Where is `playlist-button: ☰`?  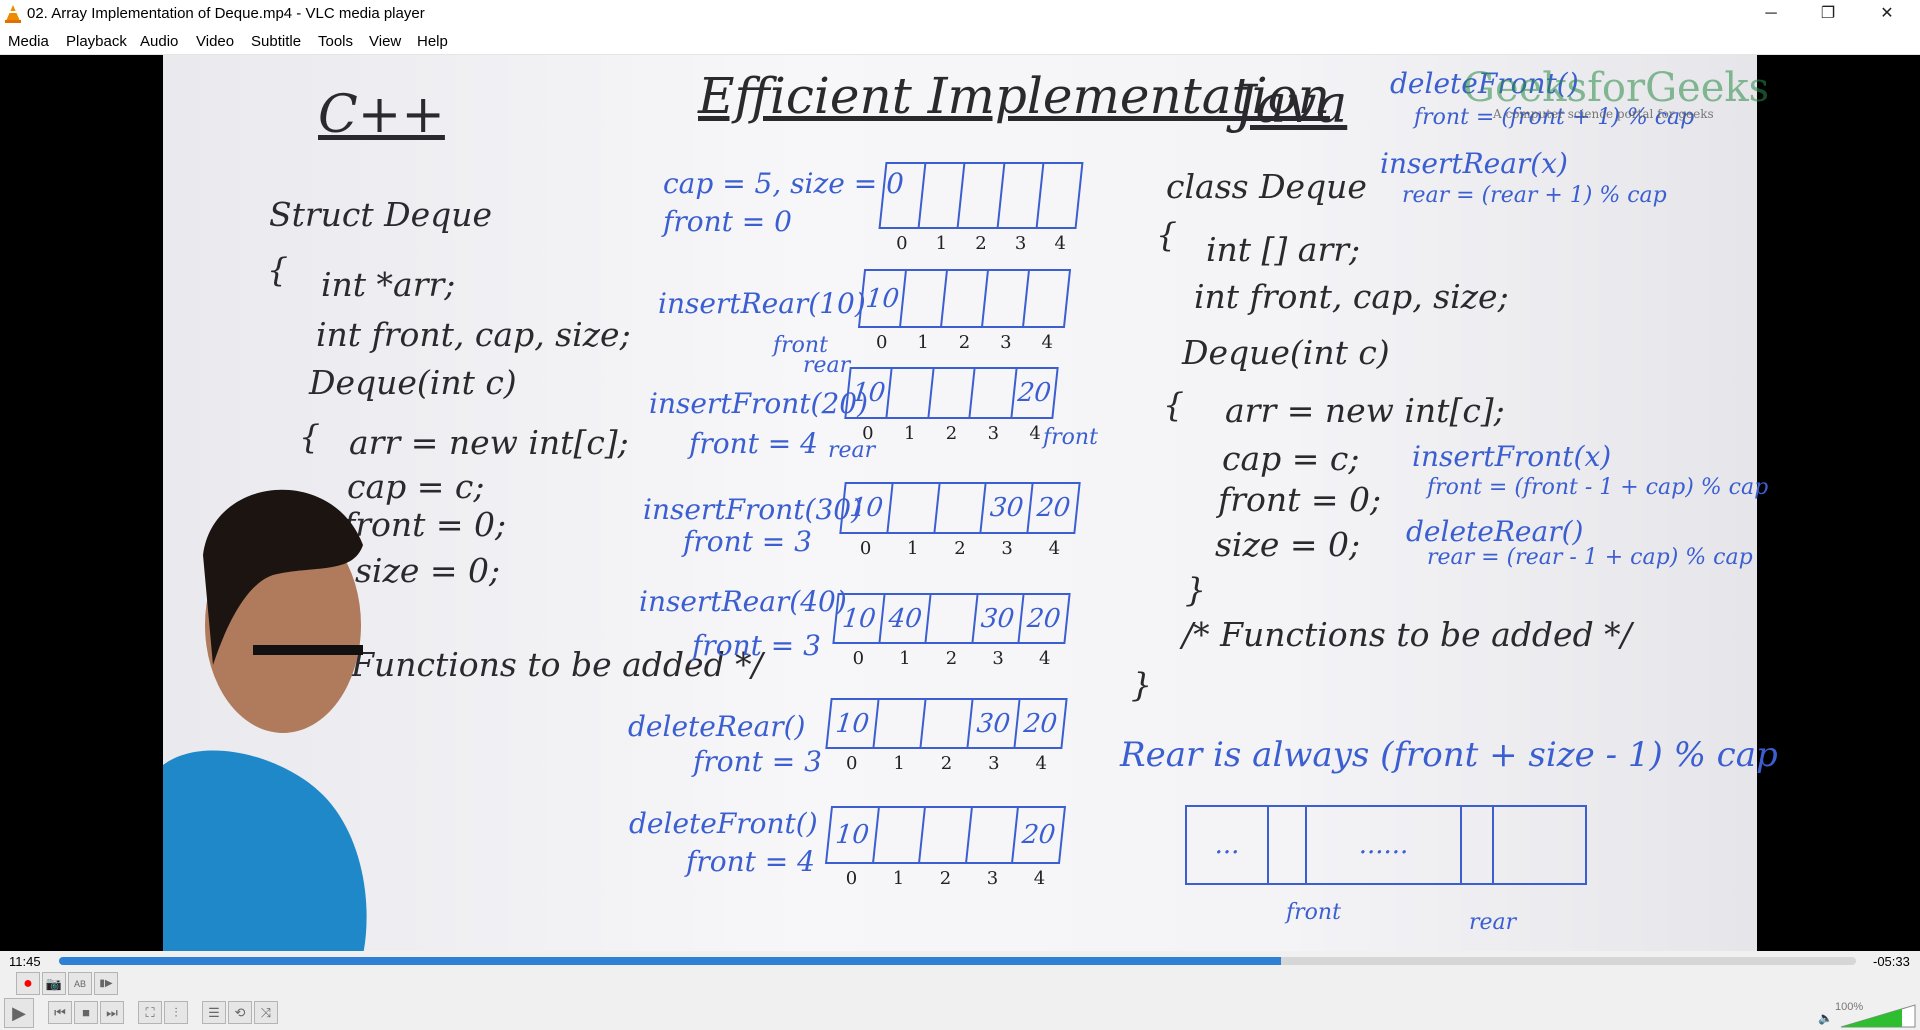
playlist-button: ☰ is located at coordinates (214, 1012).